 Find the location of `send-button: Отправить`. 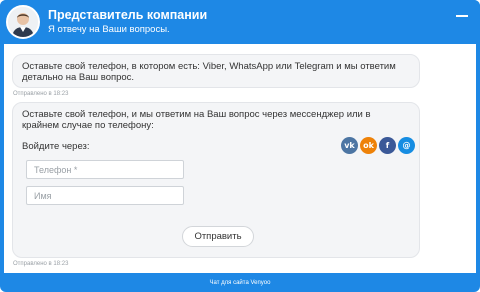

send-button: Отправить is located at coordinates (218, 236).